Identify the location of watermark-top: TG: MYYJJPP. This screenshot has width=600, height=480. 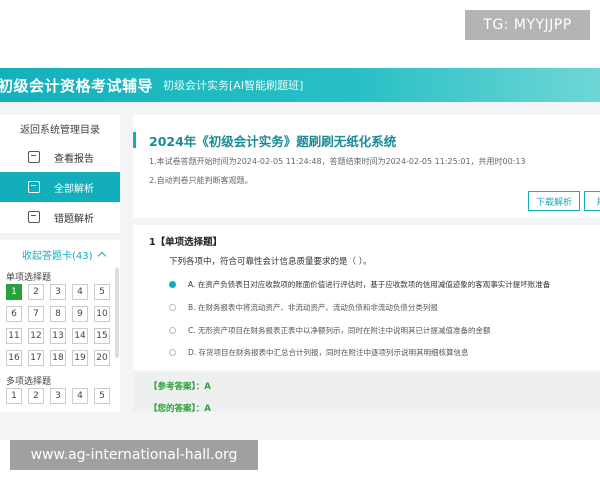
(527, 25).